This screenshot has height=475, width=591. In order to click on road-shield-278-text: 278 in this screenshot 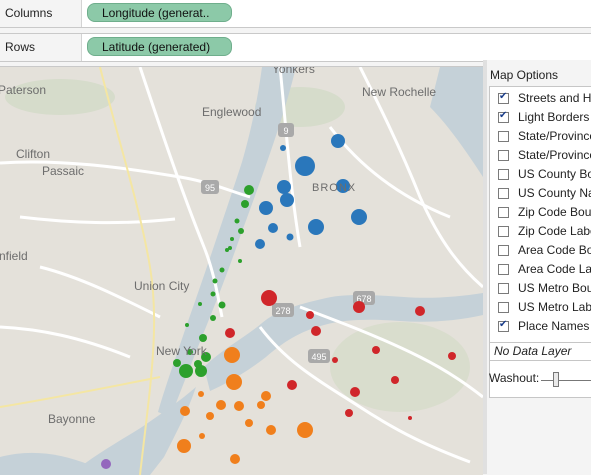, I will do `click(282, 311)`.